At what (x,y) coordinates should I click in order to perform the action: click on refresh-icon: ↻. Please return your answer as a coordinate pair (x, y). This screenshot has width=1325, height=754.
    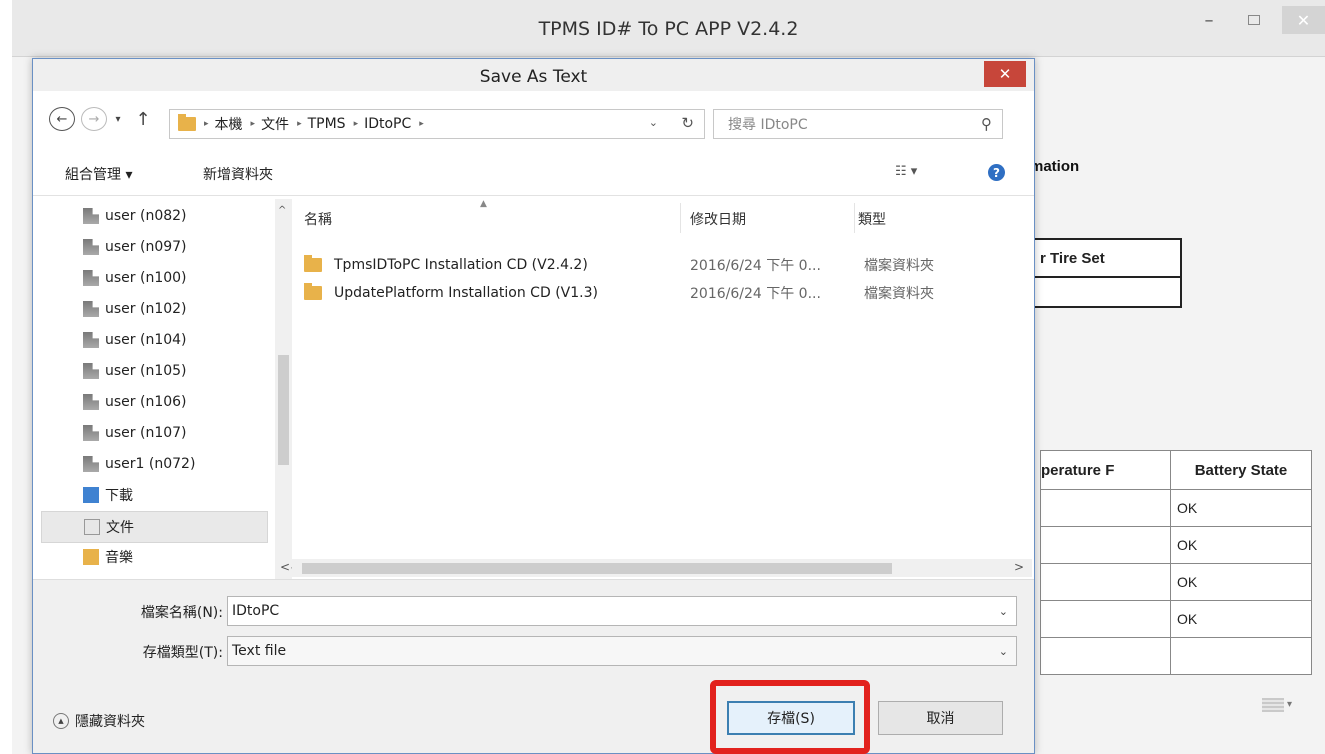
    Looking at the image, I should click on (687, 123).